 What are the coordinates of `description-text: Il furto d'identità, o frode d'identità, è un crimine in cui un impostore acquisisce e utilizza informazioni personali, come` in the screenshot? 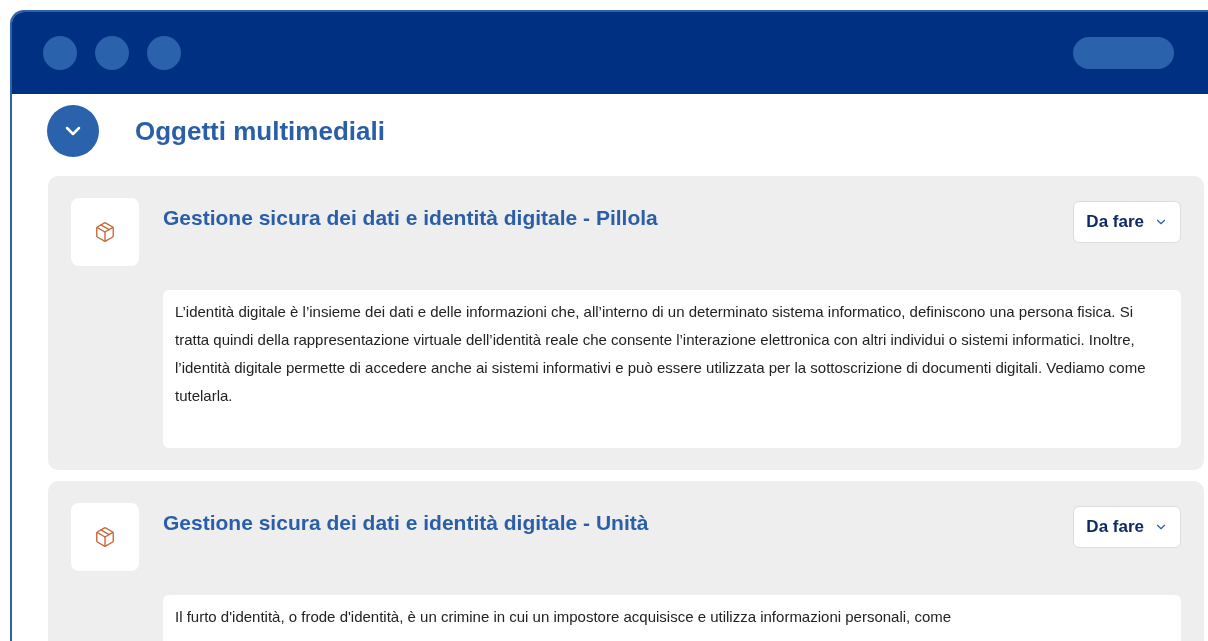 It's located at (564, 617).